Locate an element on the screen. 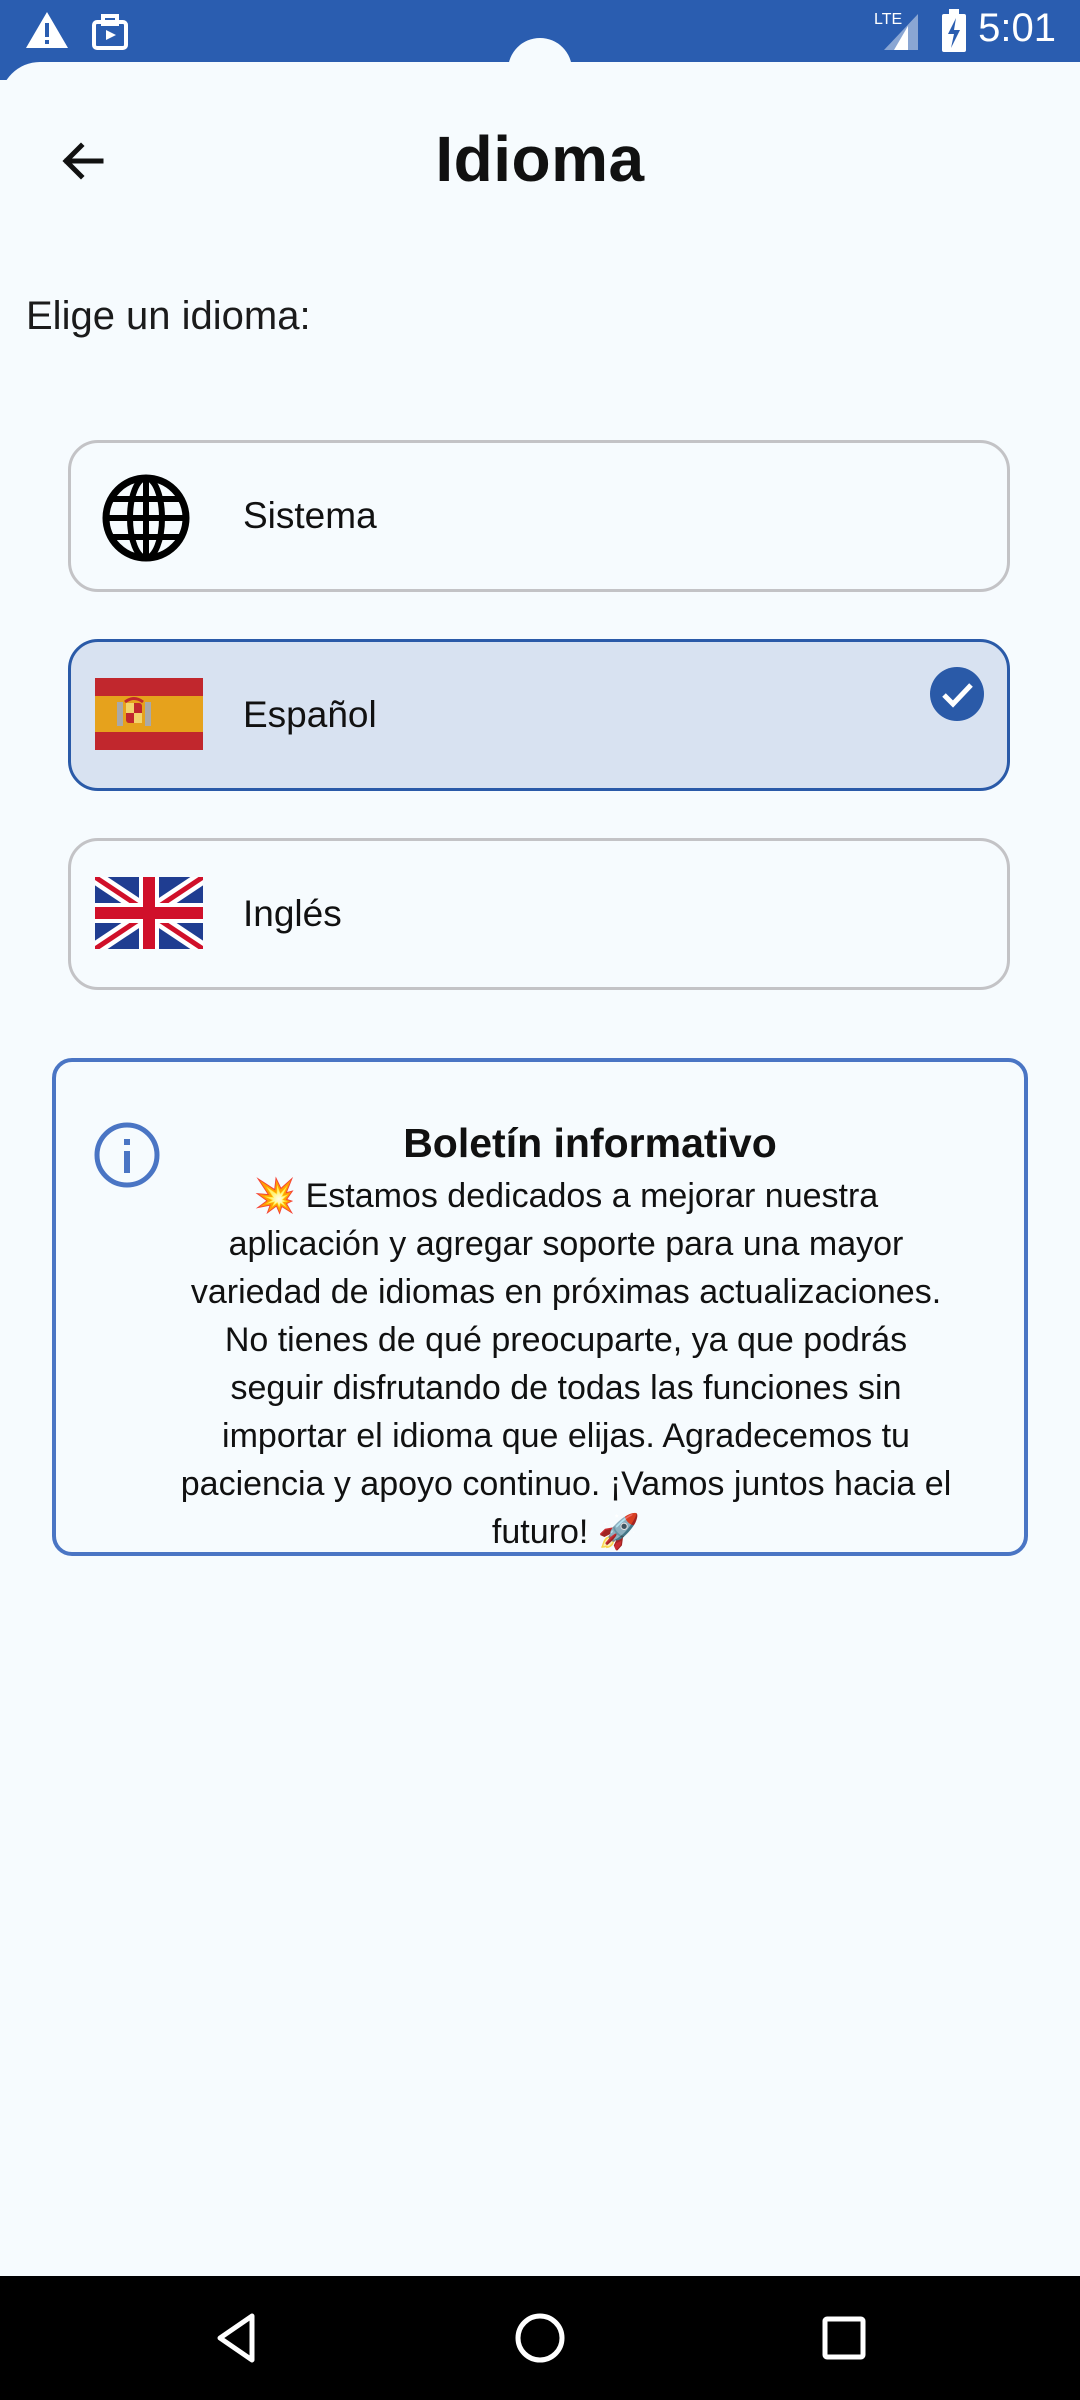 The height and width of the screenshot is (2400, 1080). globe-icon is located at coordinates (146, 518).